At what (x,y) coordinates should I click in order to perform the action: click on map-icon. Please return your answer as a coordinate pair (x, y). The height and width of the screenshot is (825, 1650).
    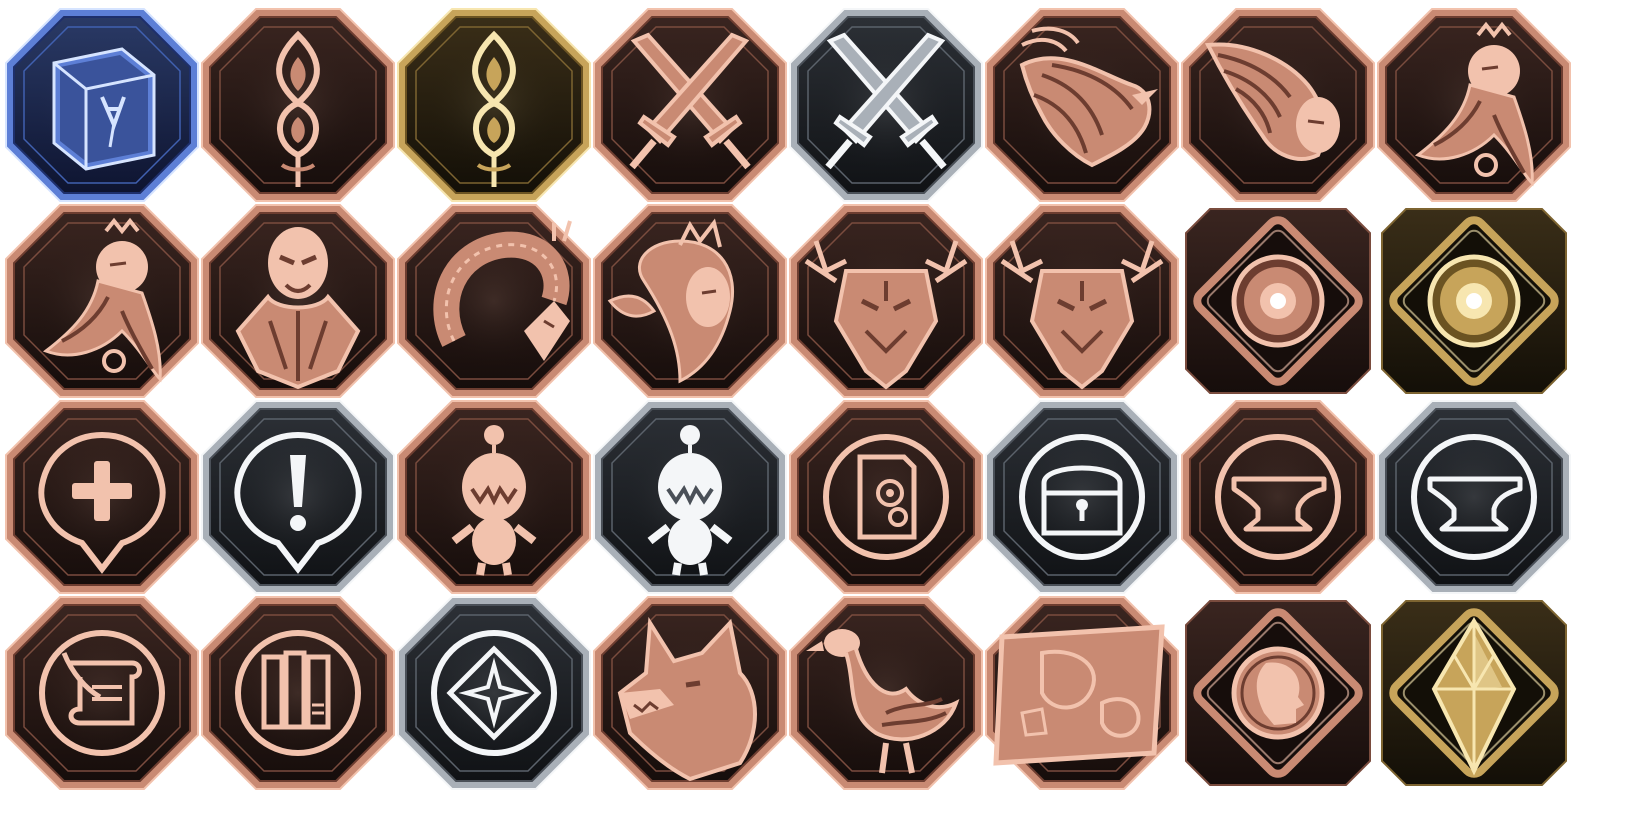
    Looking at the image, I should click on (1079, 695).